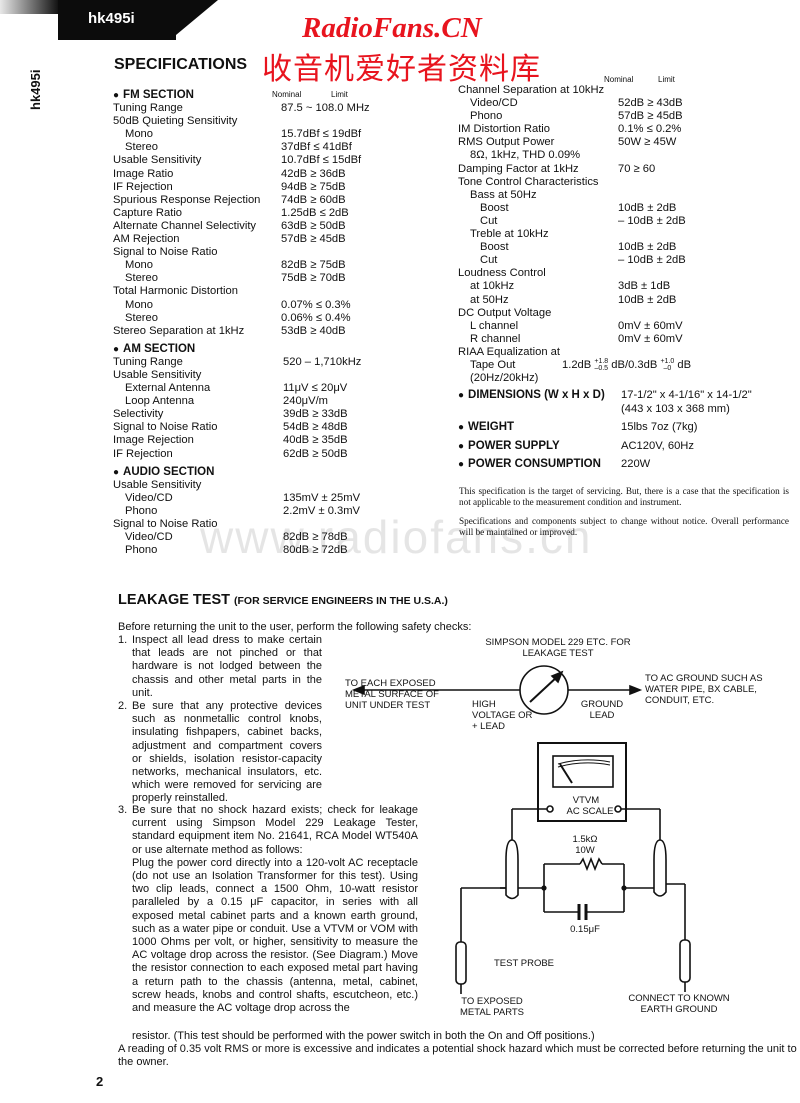  Describe the element at coordinates (179, 330) in the screenshot. I see `spec-label: Stereo Separation at 1kHz` at that location.